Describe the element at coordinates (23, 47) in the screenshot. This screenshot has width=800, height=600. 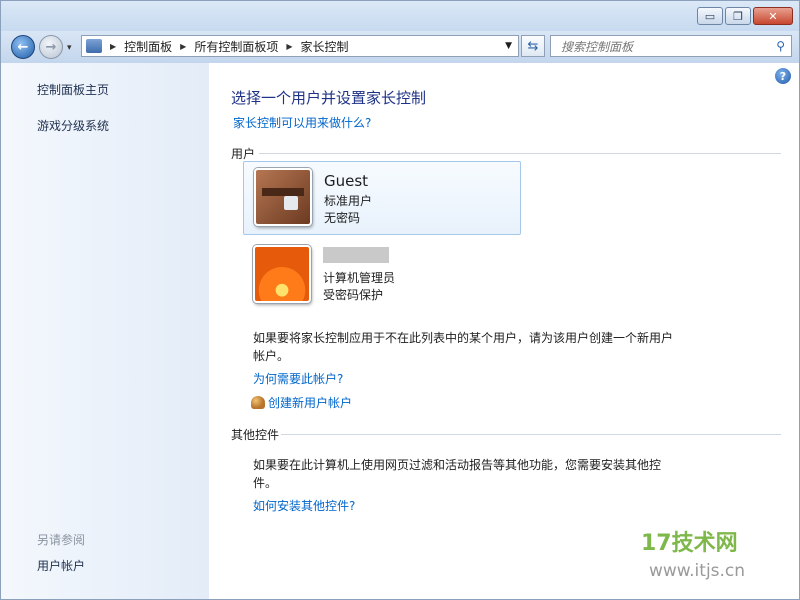
I see `back-button: ←` at that location.